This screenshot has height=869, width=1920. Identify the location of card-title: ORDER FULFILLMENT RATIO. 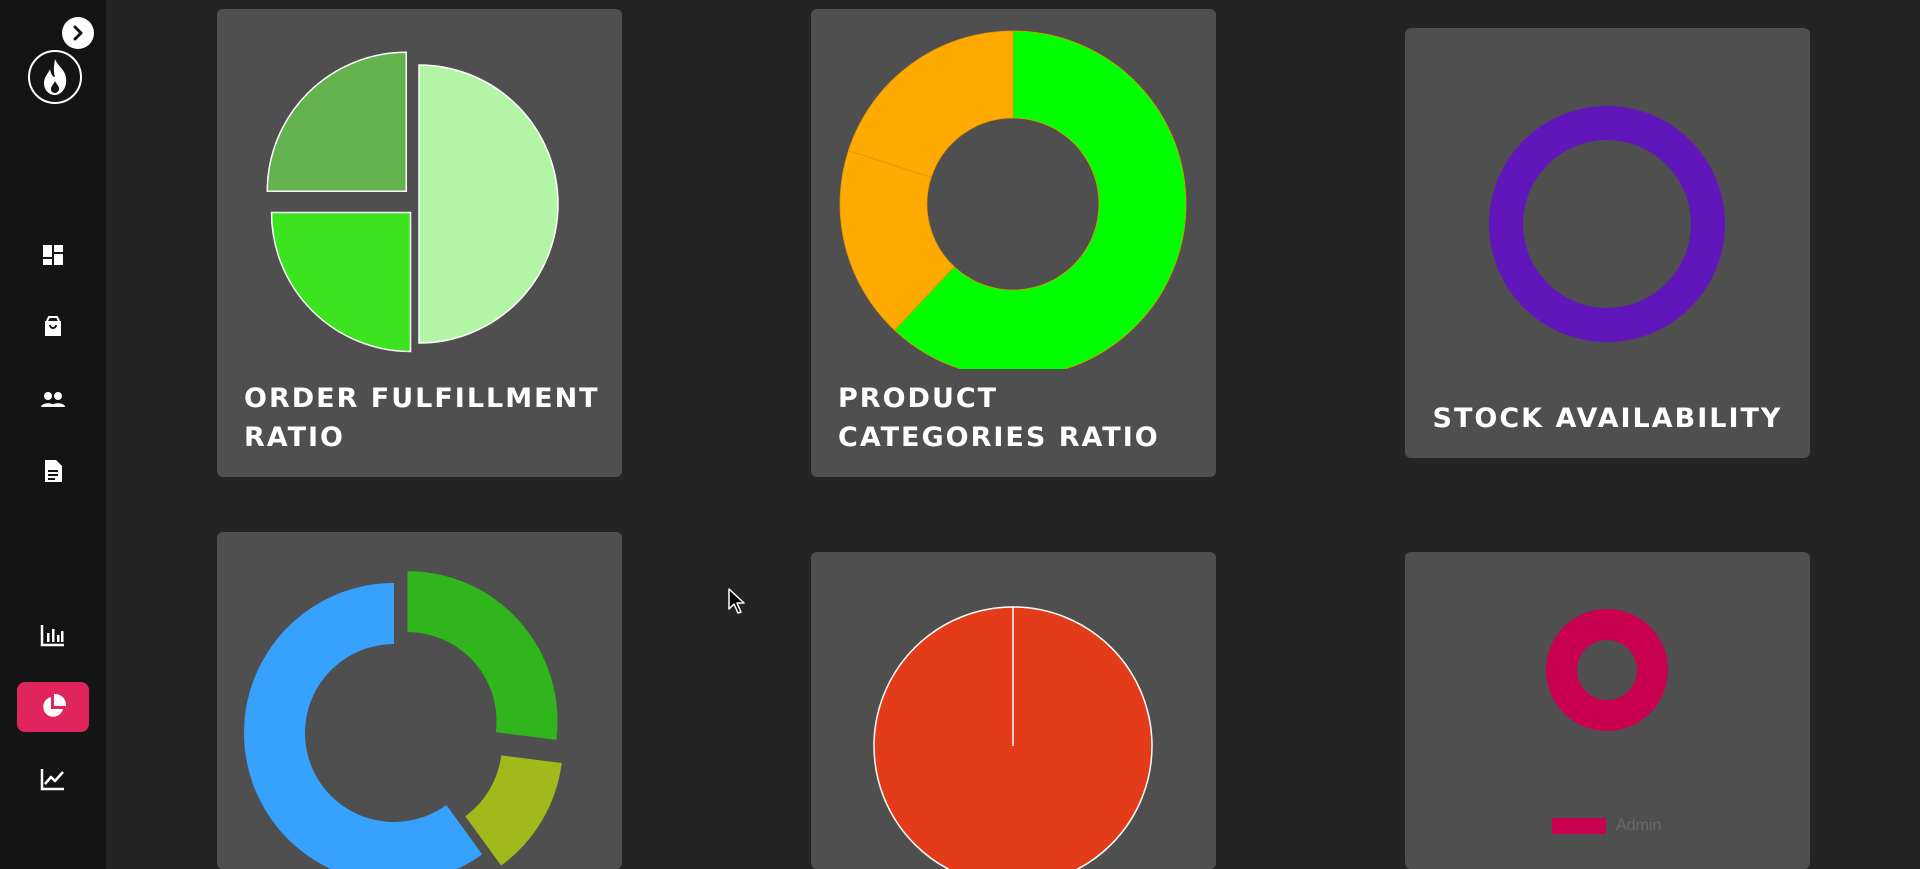
(422, 418).